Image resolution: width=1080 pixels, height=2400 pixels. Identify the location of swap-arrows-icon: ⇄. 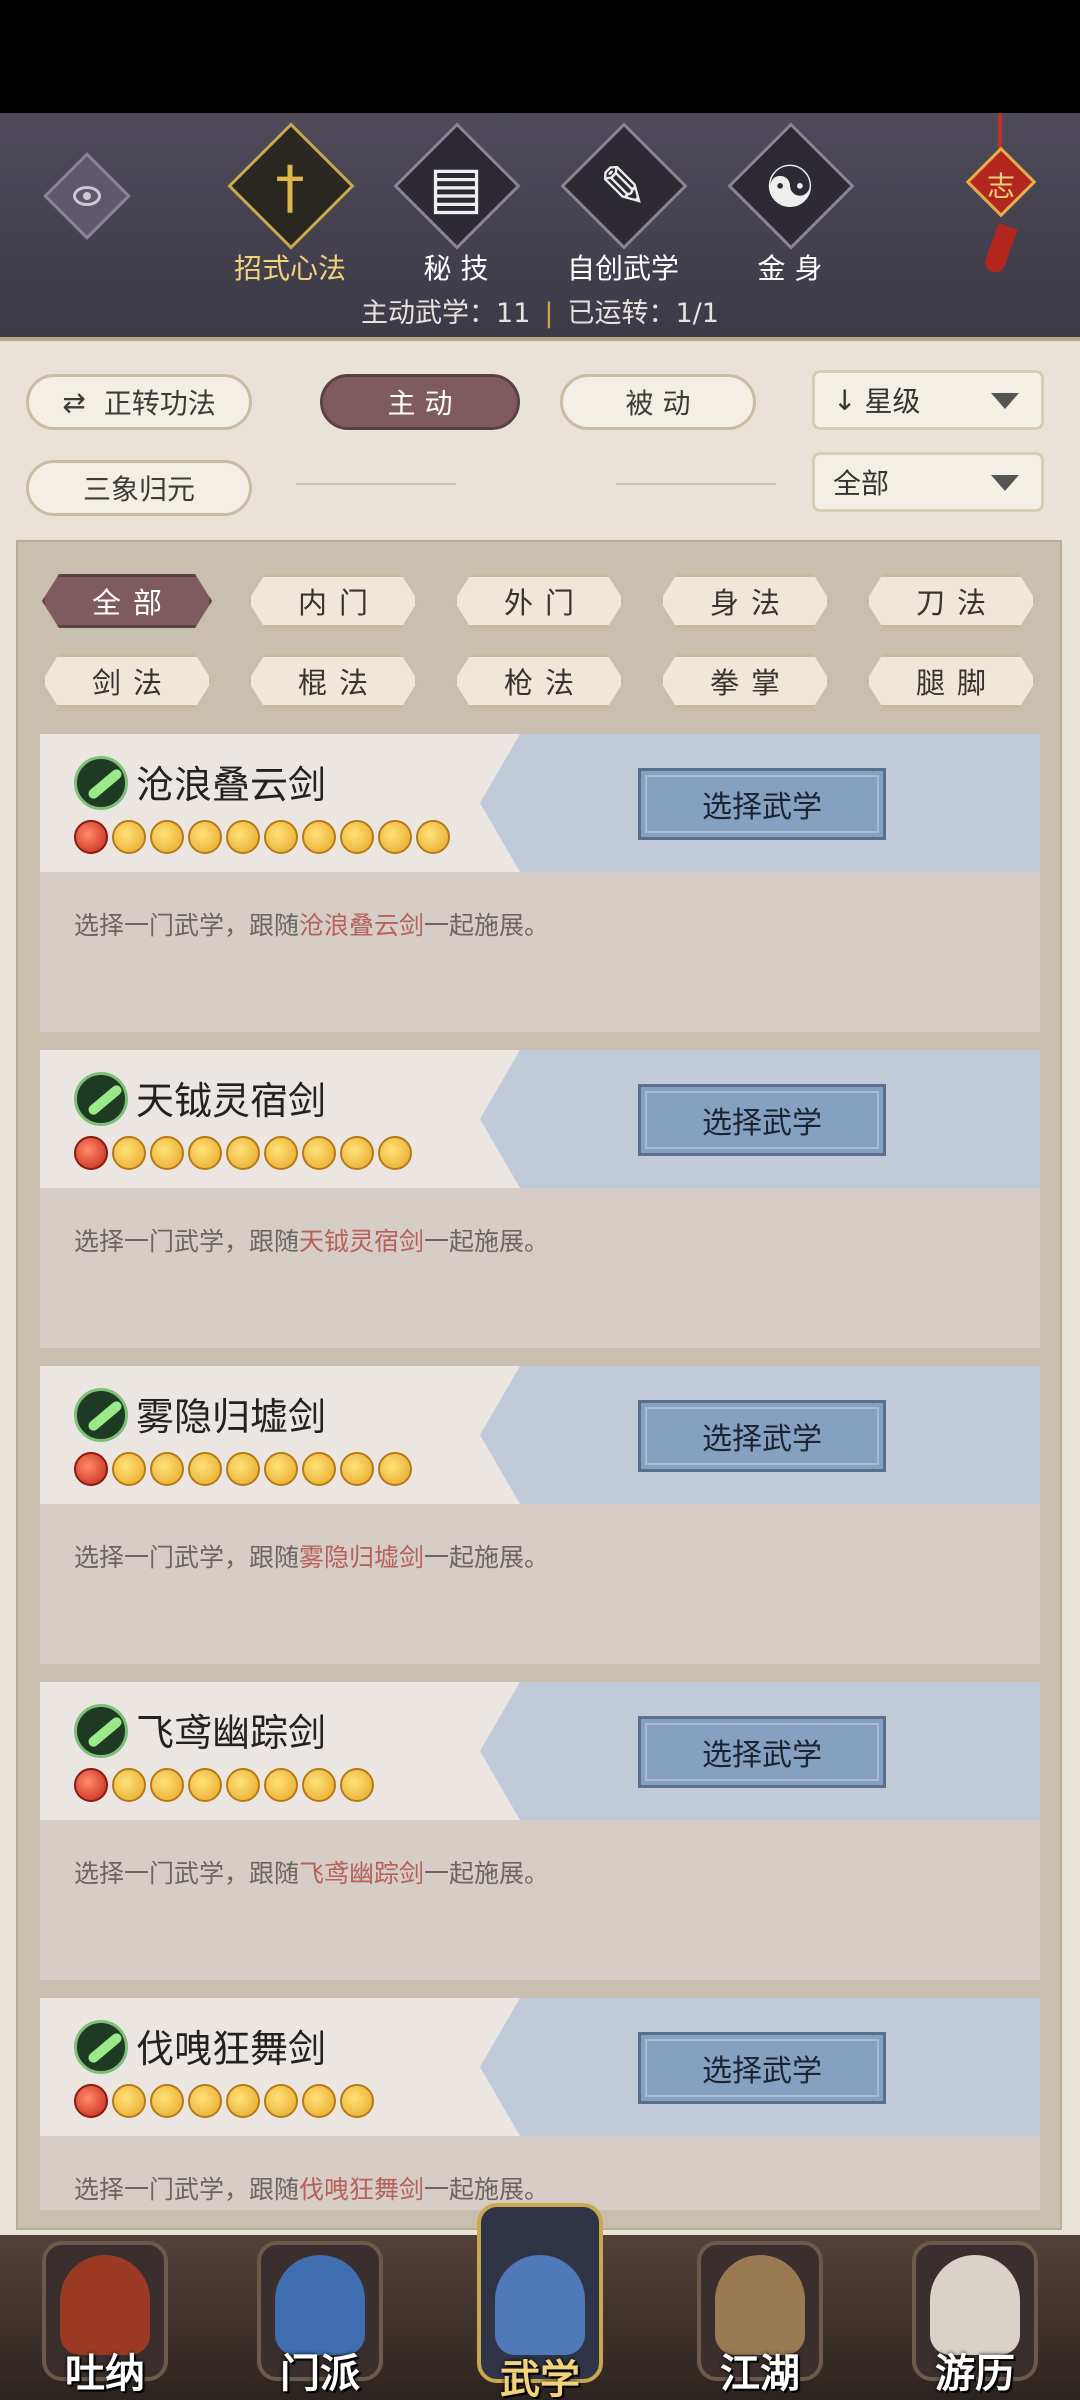
(74, 402).